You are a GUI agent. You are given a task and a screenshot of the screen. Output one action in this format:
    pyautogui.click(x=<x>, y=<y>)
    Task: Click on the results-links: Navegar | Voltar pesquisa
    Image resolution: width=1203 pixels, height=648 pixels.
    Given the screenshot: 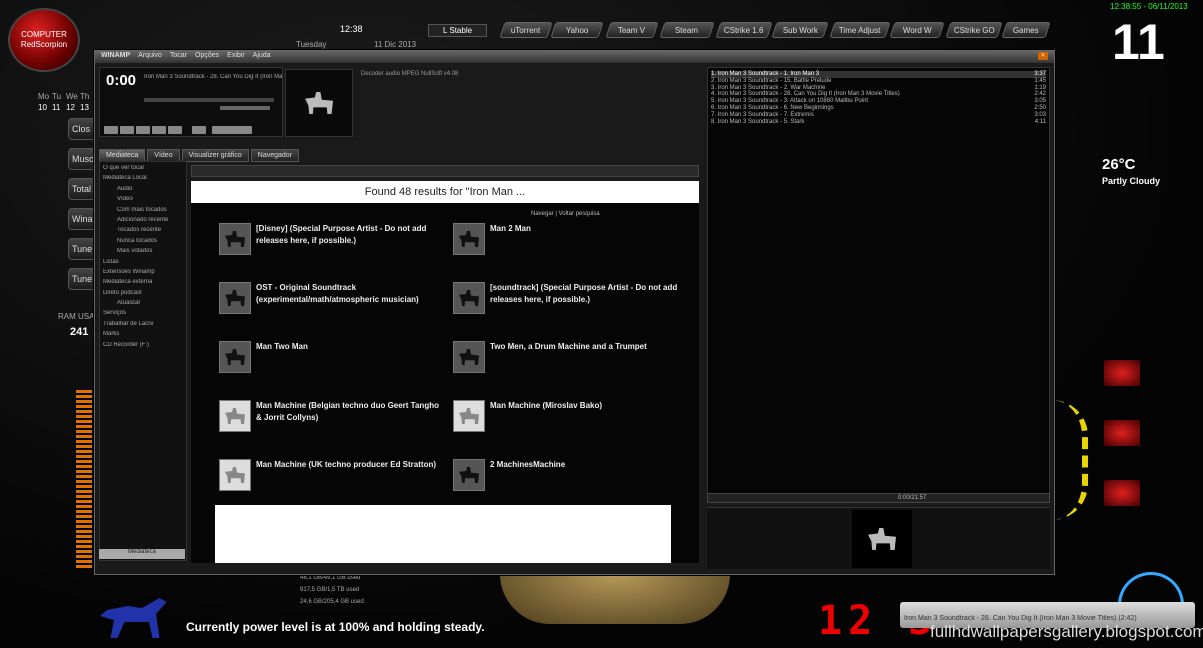 What is the action you would take?
    pyautogui.click(x=565, y=214)
    